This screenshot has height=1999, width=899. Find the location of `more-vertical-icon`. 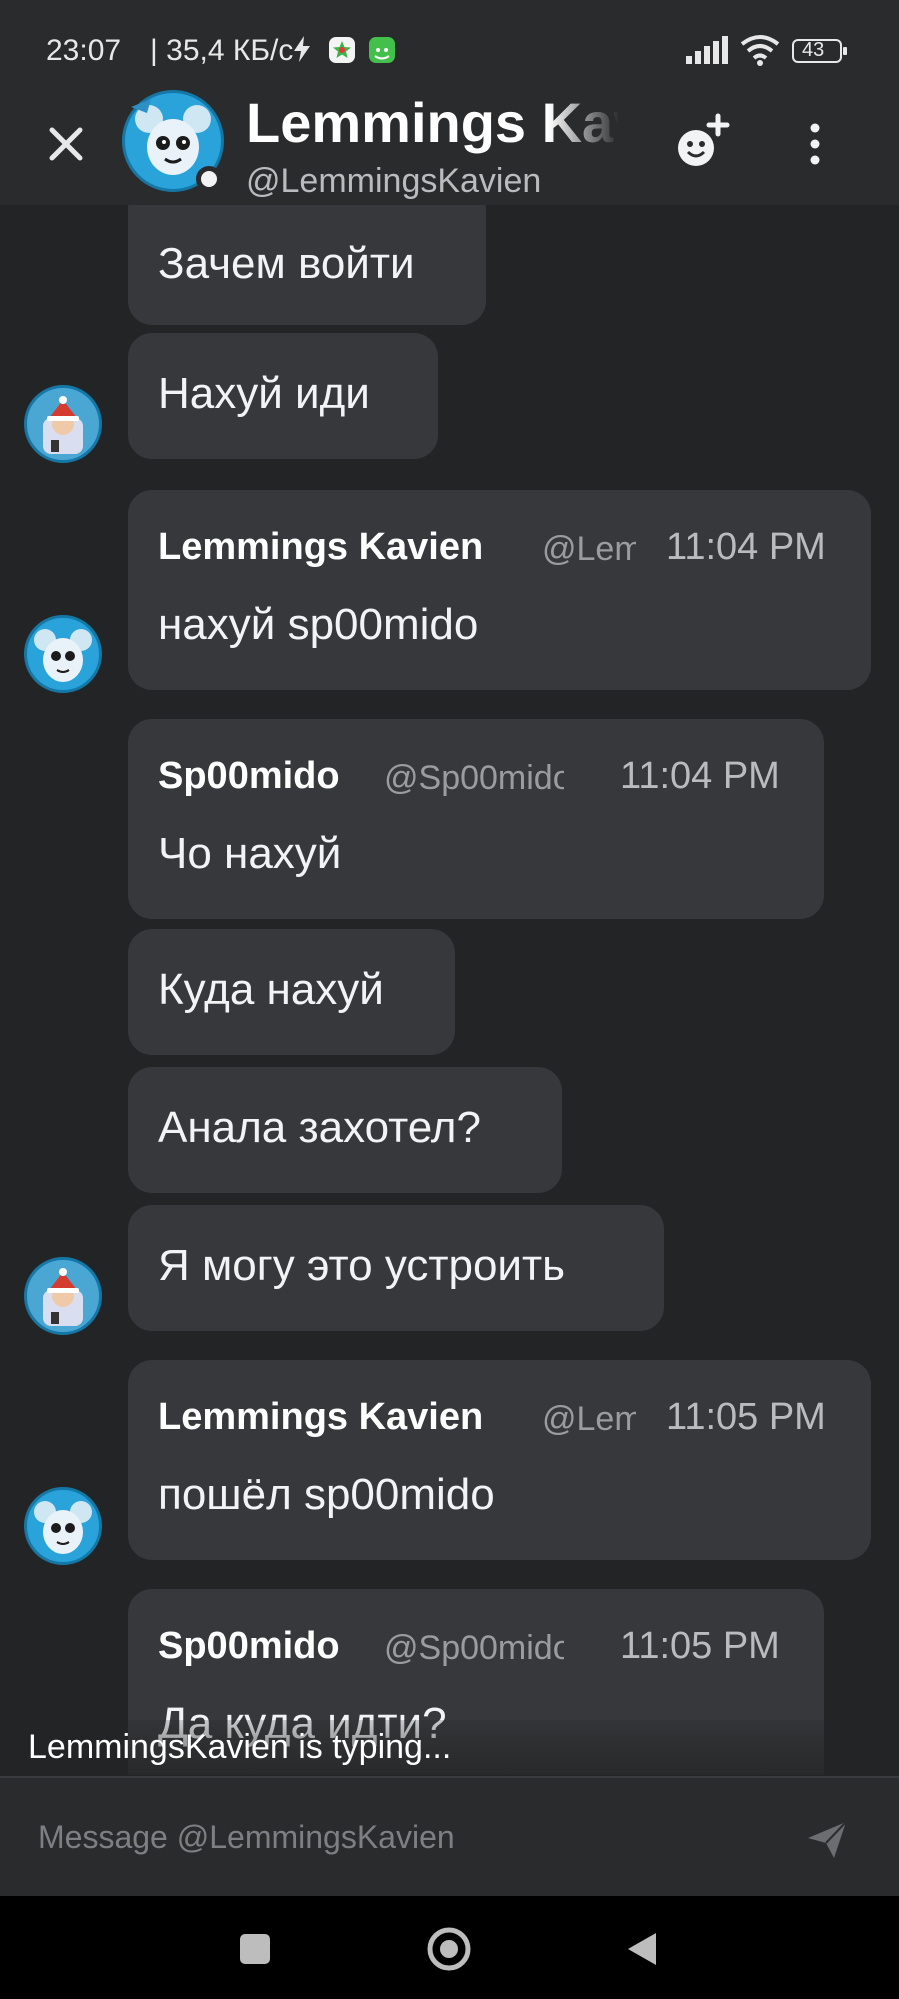

more-vertical-icon is located at coordinates (815, 144).